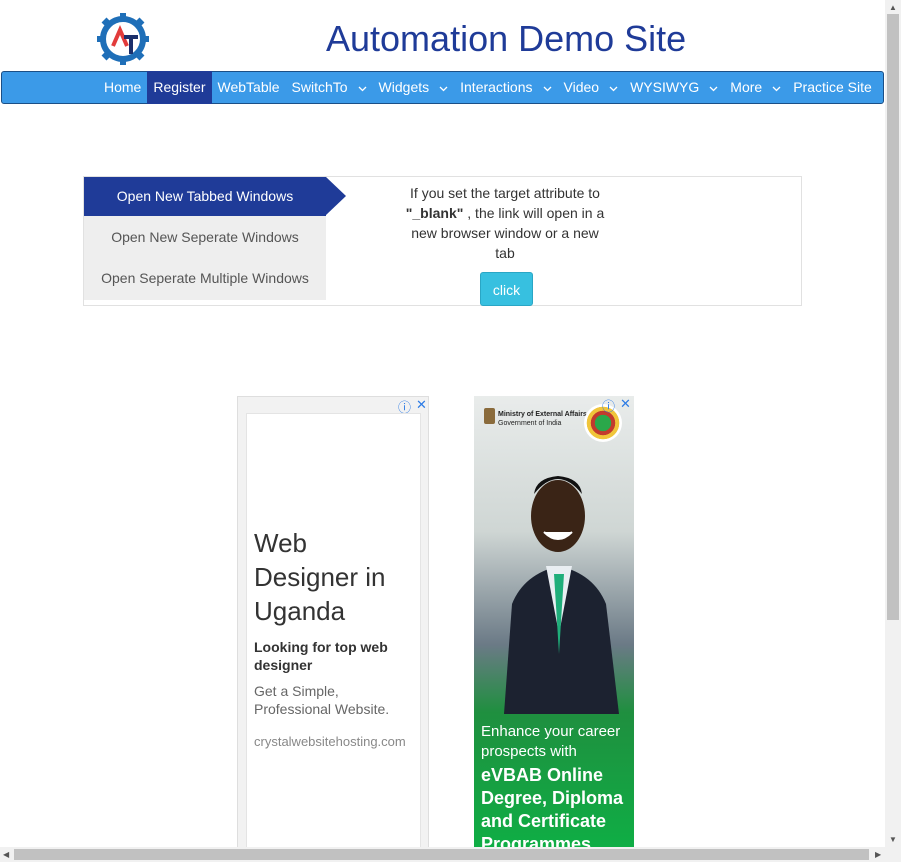 Image resolution: width=901 pixels, height=862 pixels. What do you see at coordinates (746, 87) in the screenshot?
I see `nav-item-label: More` at bounding box center [746, 87].